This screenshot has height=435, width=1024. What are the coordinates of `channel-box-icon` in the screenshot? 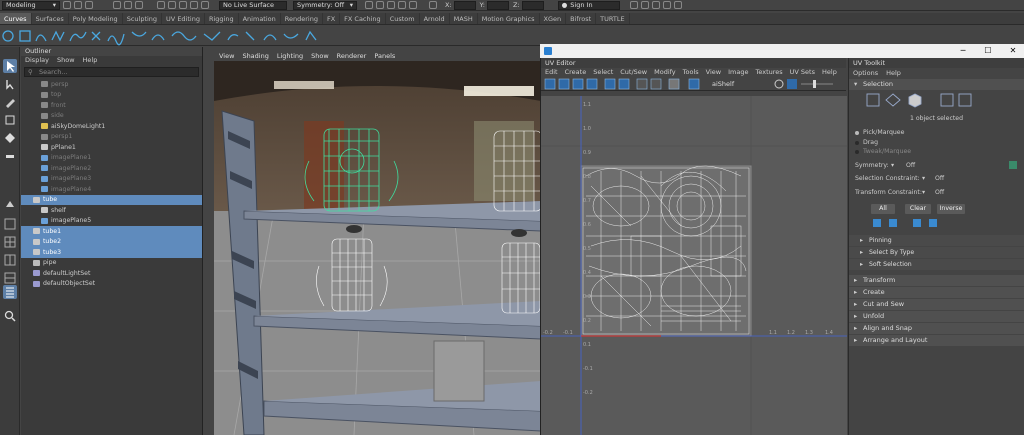 It's located at (666, 5).